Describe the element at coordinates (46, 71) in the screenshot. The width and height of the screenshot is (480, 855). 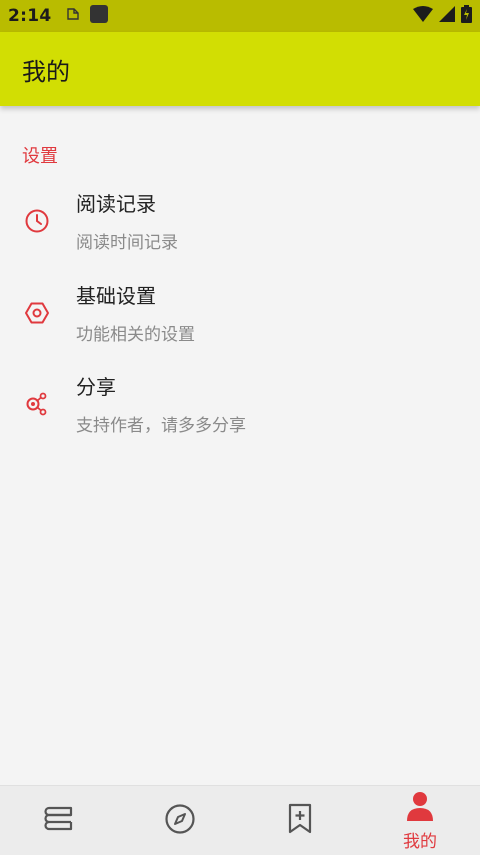
I see `page-title: 我的` at that location.